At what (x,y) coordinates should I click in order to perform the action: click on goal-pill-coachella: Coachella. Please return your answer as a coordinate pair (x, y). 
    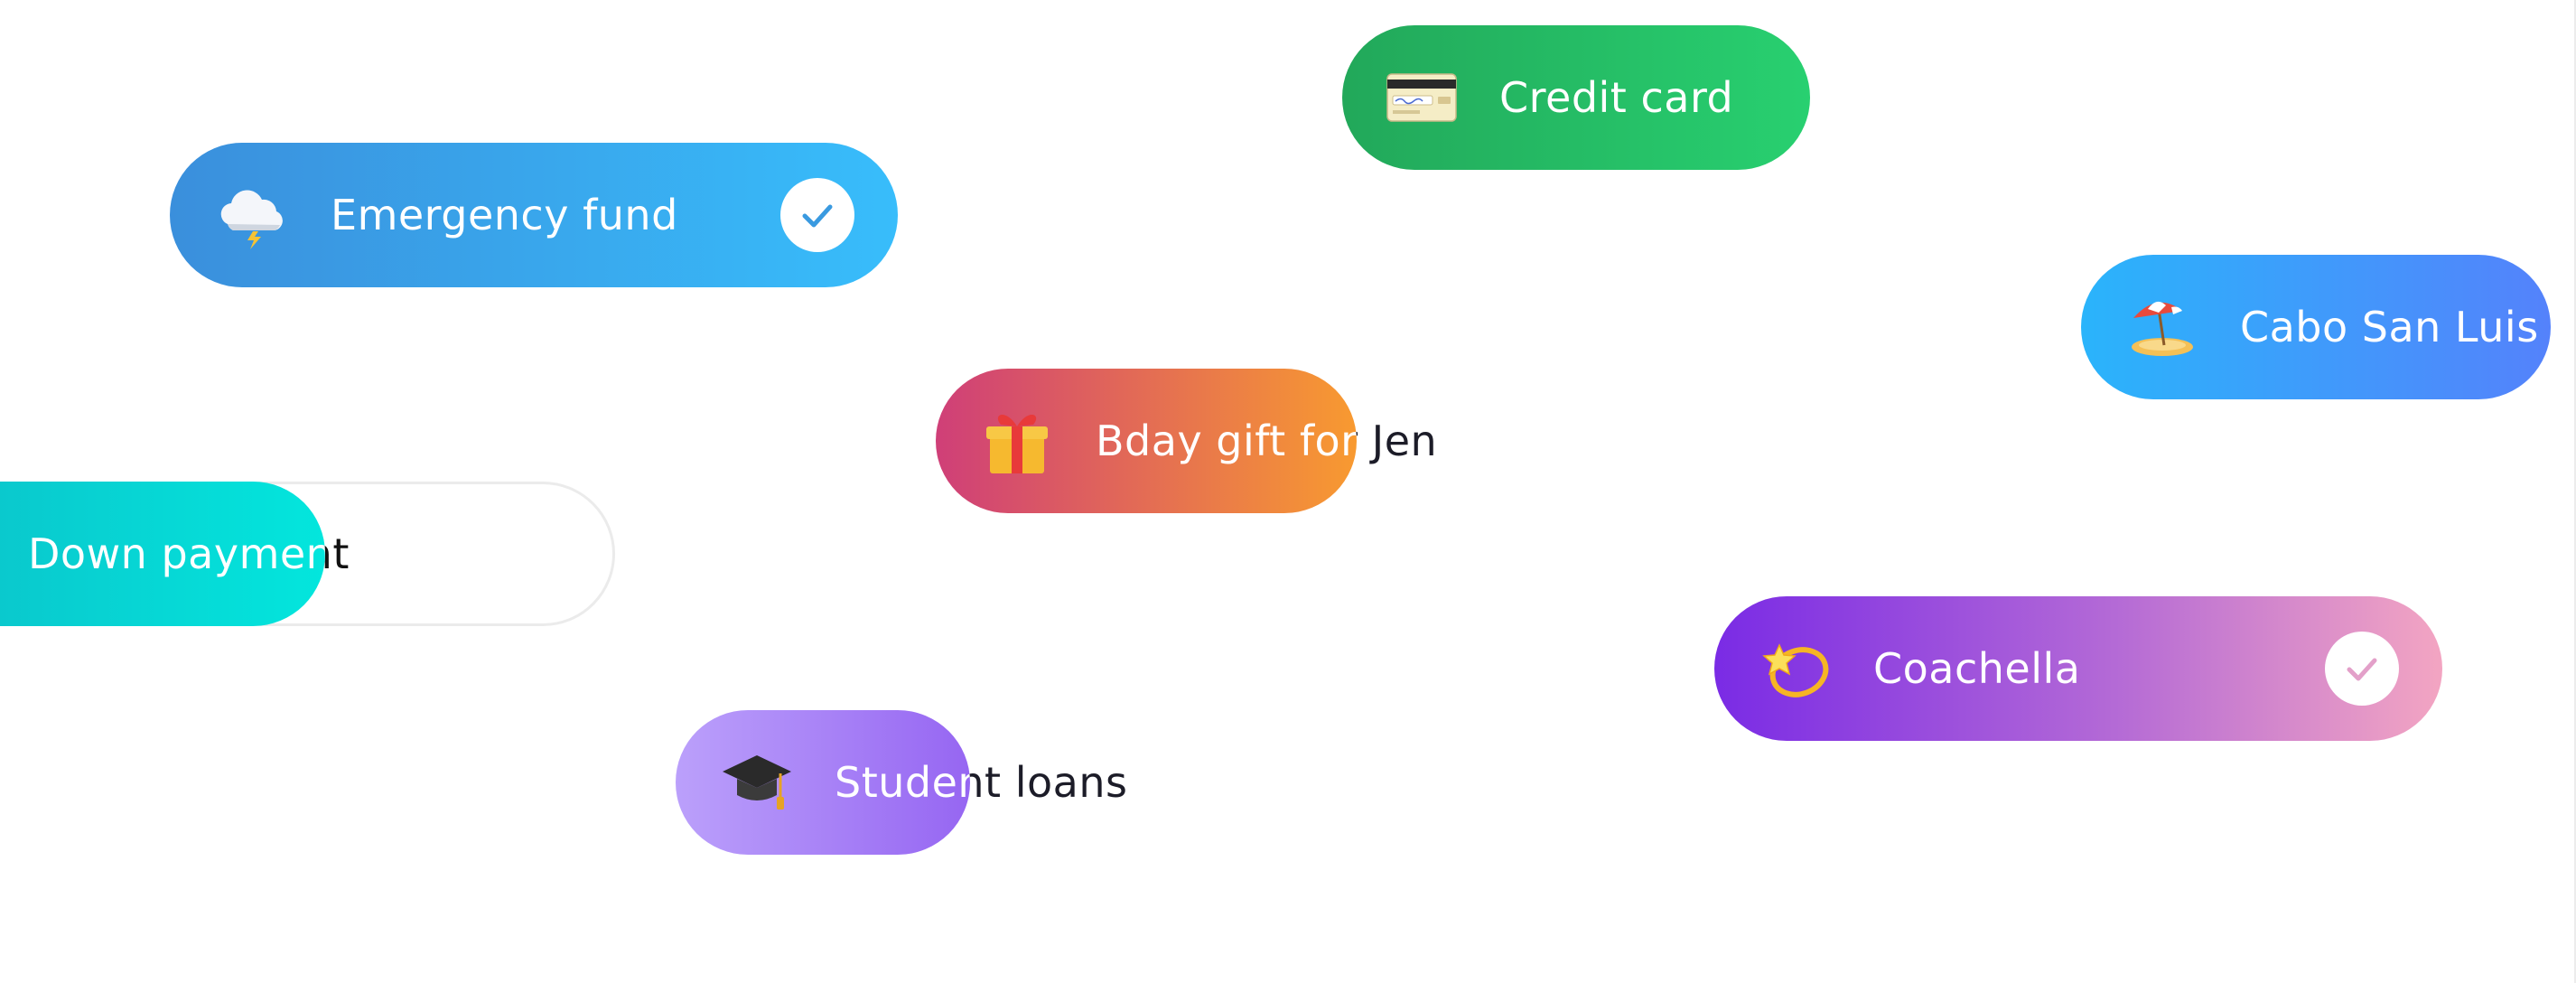
    Looking at the image, I should click on (2078, 668).